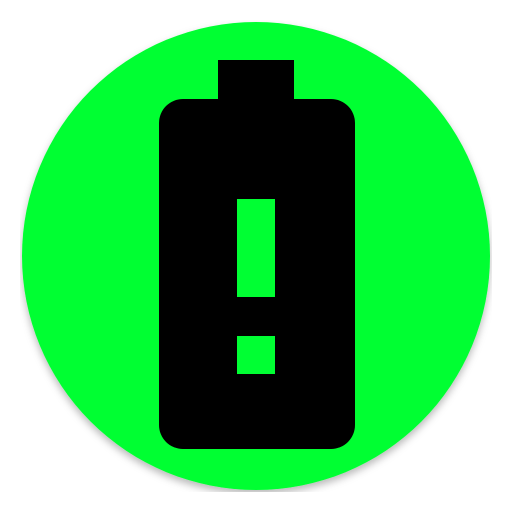 The width and height of the screenshot is (512, 512). Describe the element at coordinates (256, 355) in the screenshot. I see `exclamation-dot` at that location.